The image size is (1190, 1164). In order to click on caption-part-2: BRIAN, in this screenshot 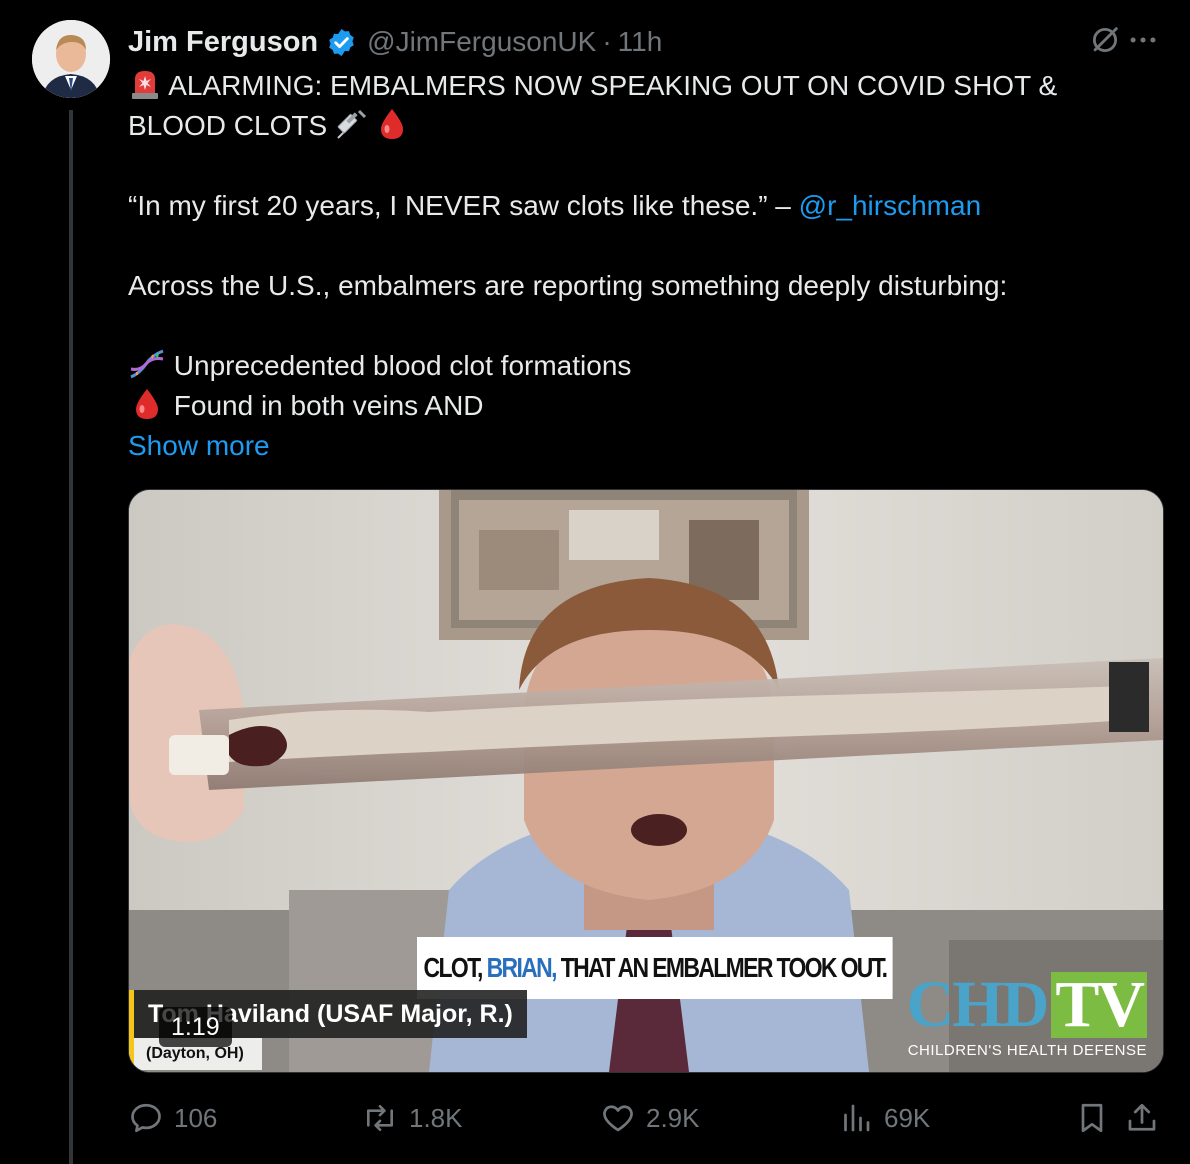, I will do `click(522, 967)`.